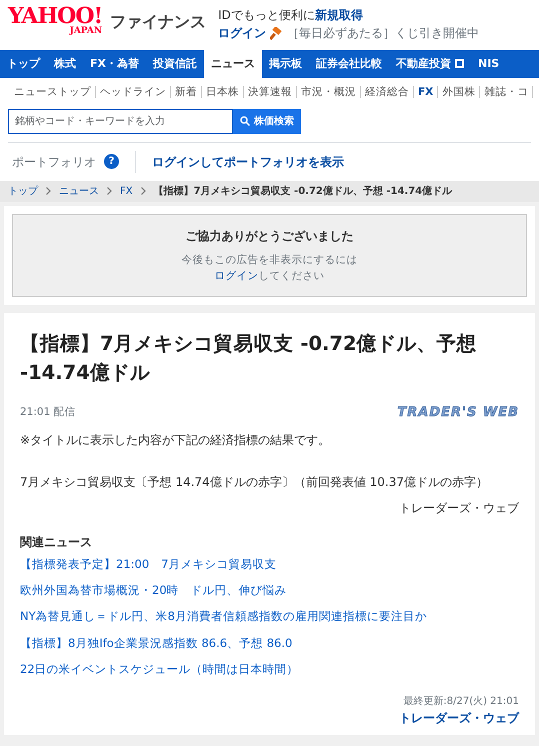  Describe the element at coordinates (126, 191) in the screenshot. I see `breadcrumb-link: FX` at that location.